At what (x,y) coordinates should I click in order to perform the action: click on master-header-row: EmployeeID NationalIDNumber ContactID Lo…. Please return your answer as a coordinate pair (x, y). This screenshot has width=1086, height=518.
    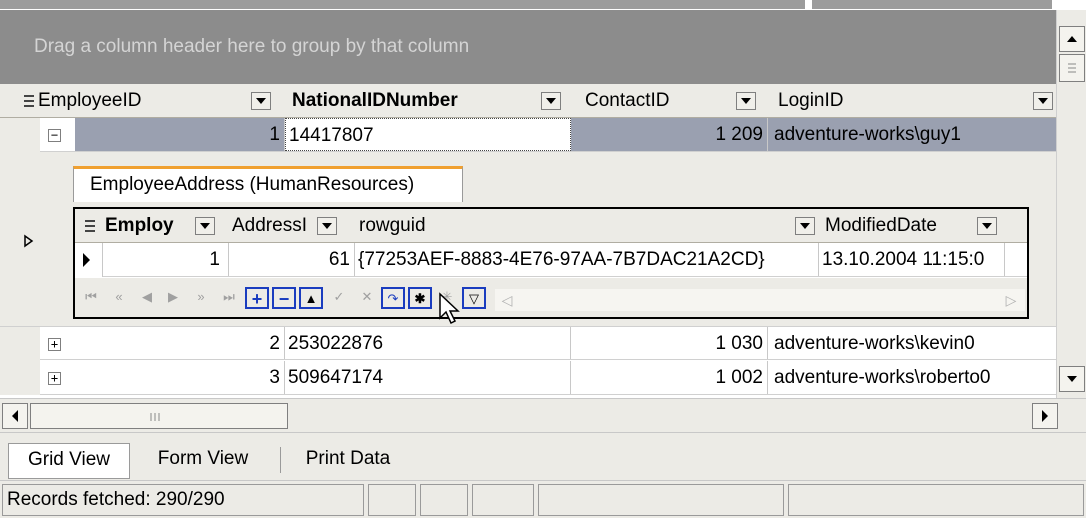
    Looking at the image, I should click on (528, 101).